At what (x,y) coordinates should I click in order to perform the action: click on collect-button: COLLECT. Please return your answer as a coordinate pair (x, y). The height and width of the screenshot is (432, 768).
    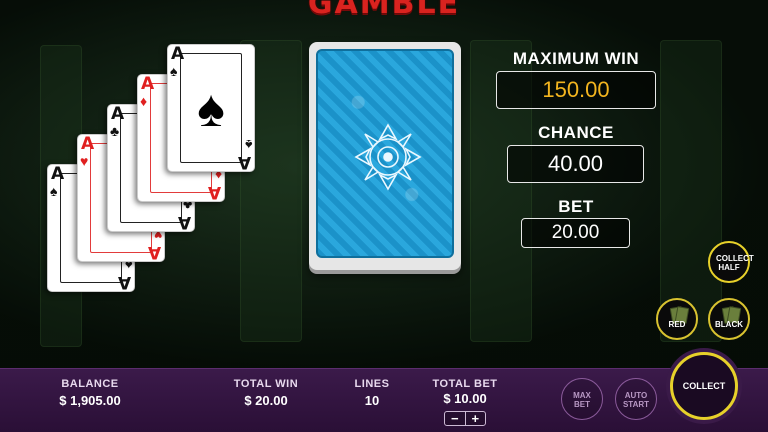
    Looking at the image, I should click on (704, 386).